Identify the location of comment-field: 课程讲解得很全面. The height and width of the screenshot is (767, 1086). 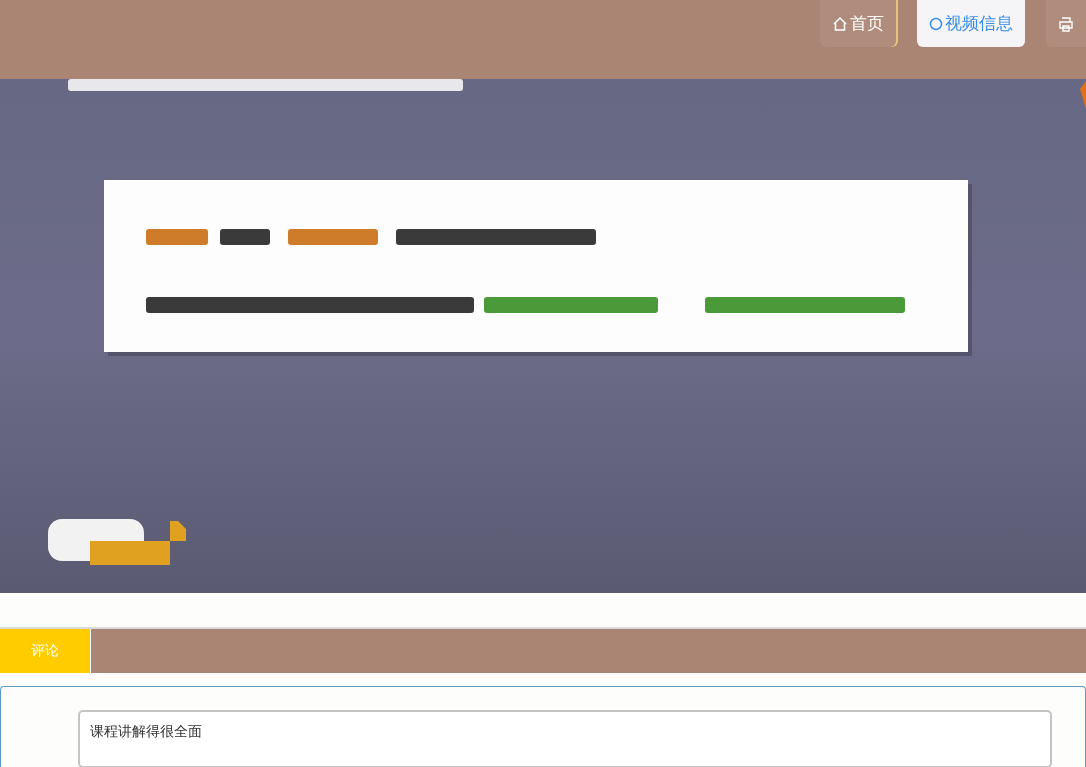
(565, 738).